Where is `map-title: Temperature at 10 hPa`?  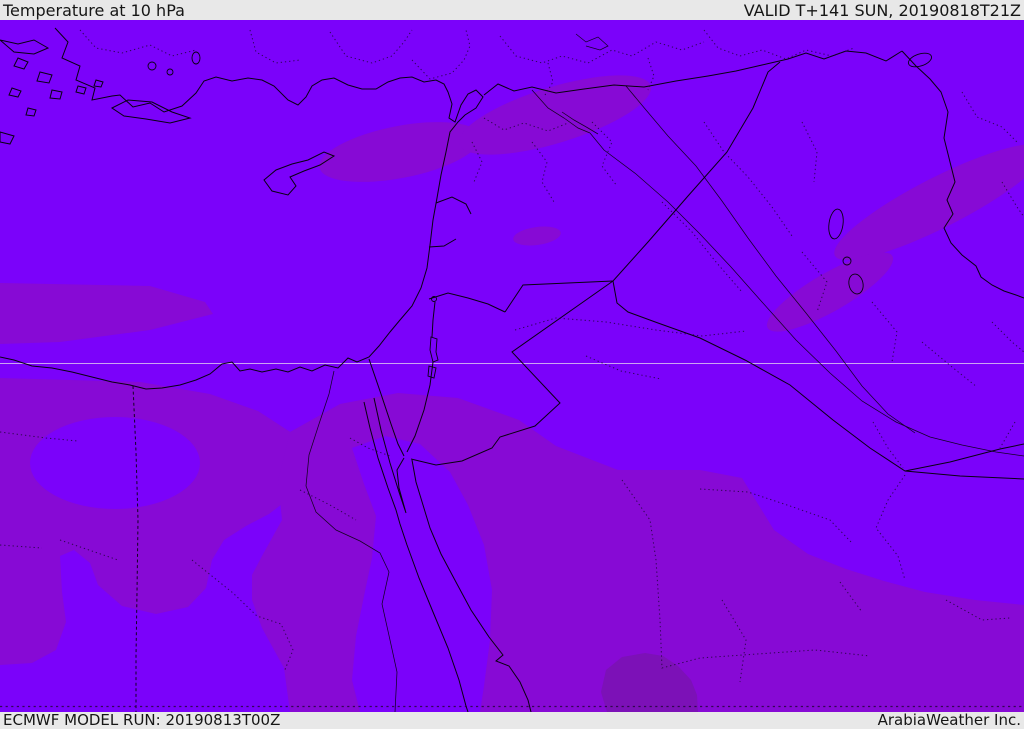 map-title: Temperature at 10 hPa is located at coordinates (94, 10).